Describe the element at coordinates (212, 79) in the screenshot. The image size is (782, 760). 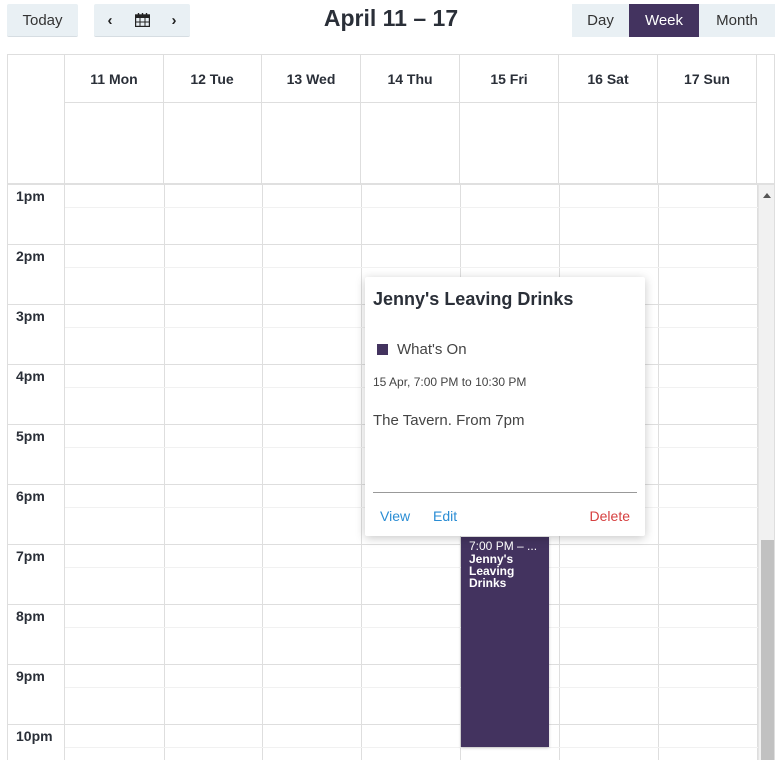
I see `day-header: 12 Tue` at that location.